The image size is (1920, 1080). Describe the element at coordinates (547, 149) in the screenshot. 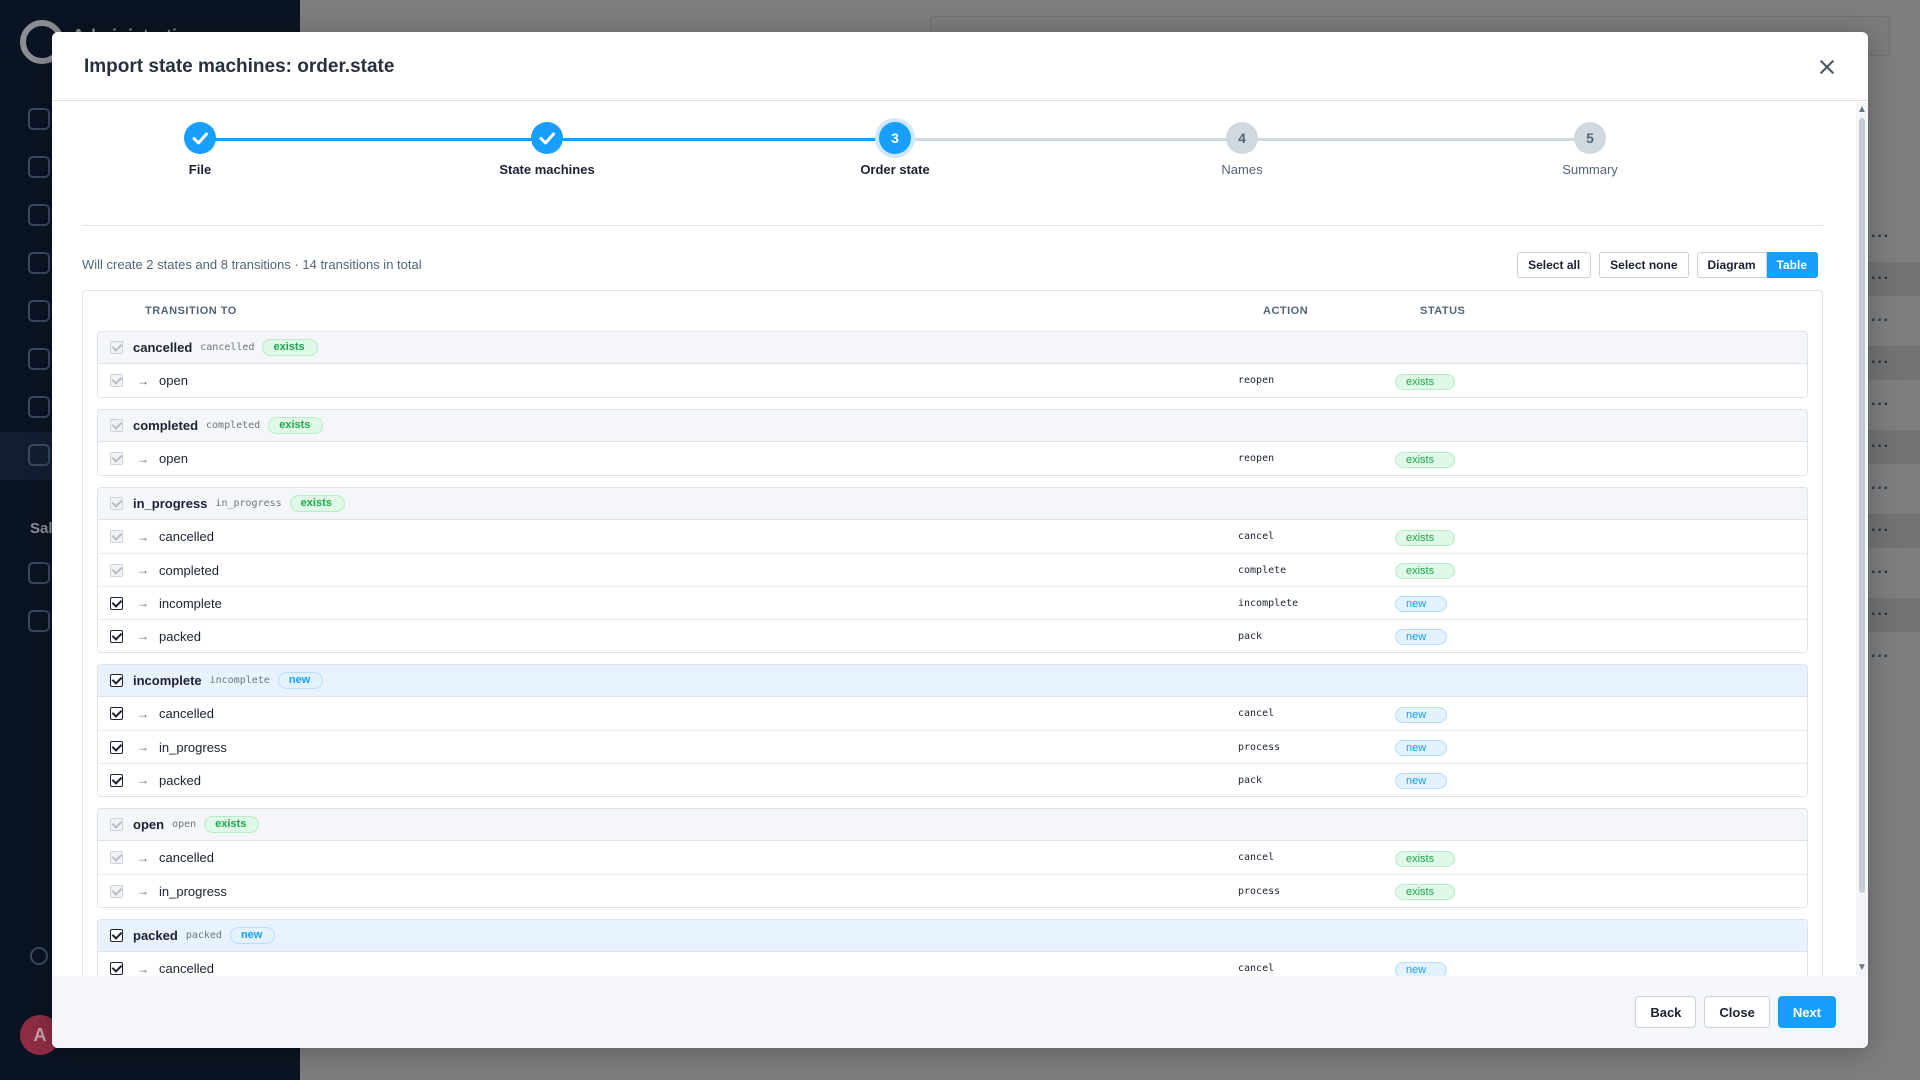

I see `step-state-machines: State machines` at that location.